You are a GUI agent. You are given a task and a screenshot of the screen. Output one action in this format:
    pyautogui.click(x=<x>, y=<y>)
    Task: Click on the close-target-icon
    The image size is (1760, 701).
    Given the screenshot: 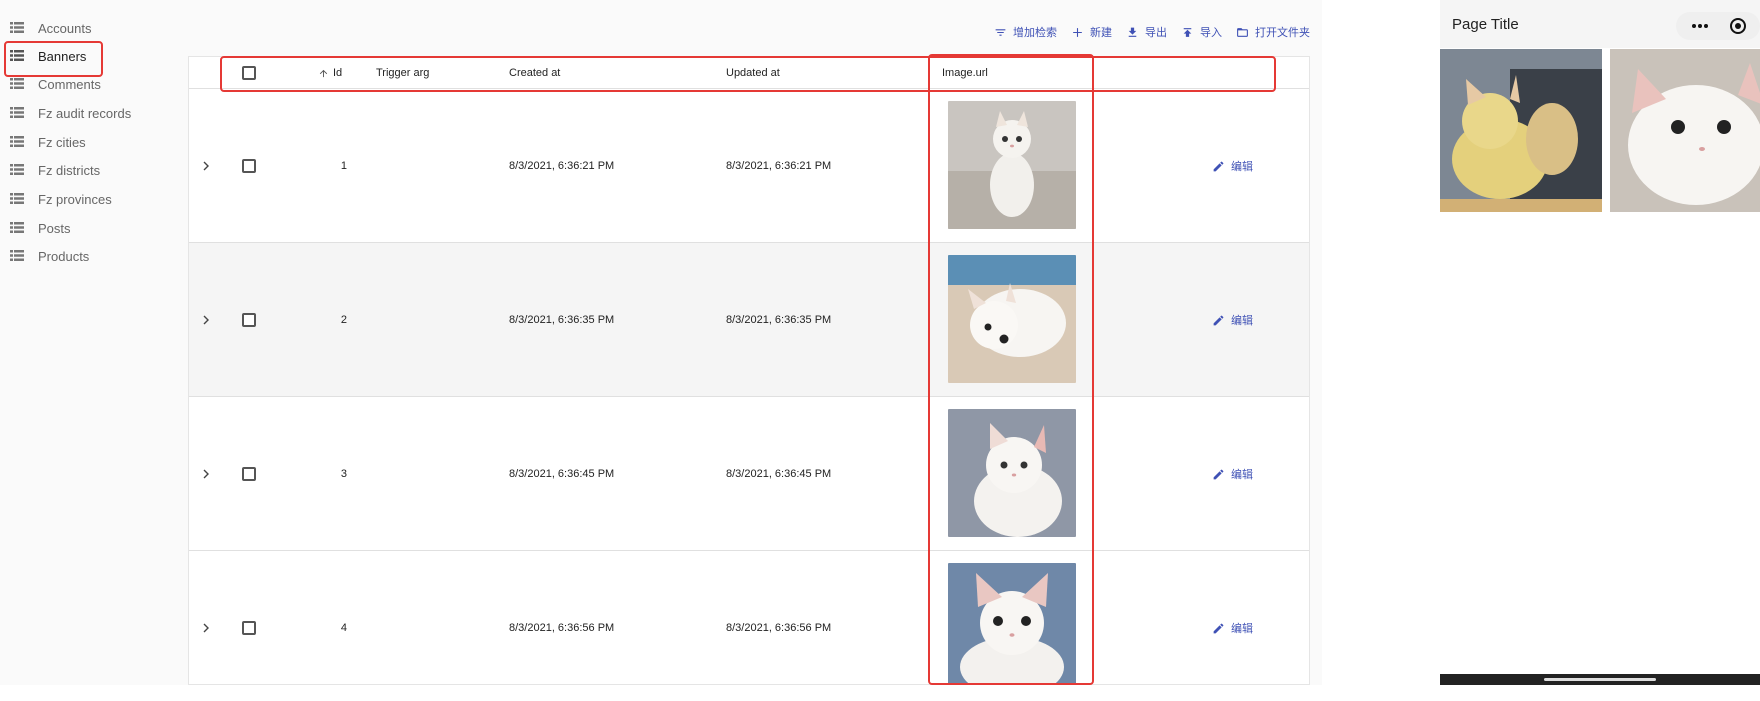 What is the action you would take?
    pyautogui.click(x=1738, y=26)
    